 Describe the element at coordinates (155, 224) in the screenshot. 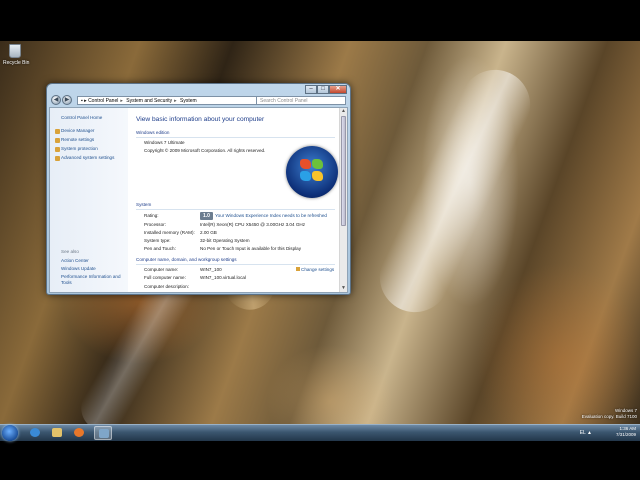

I see `processor-label: Processor:` at that location.